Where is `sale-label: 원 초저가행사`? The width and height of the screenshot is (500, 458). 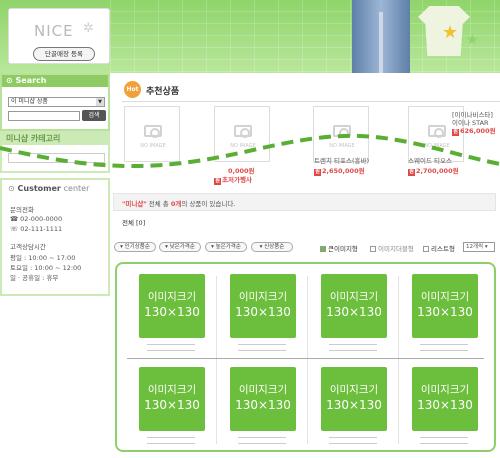
sale-label: 원 초저가행사 is located at coordinates (233, 180).